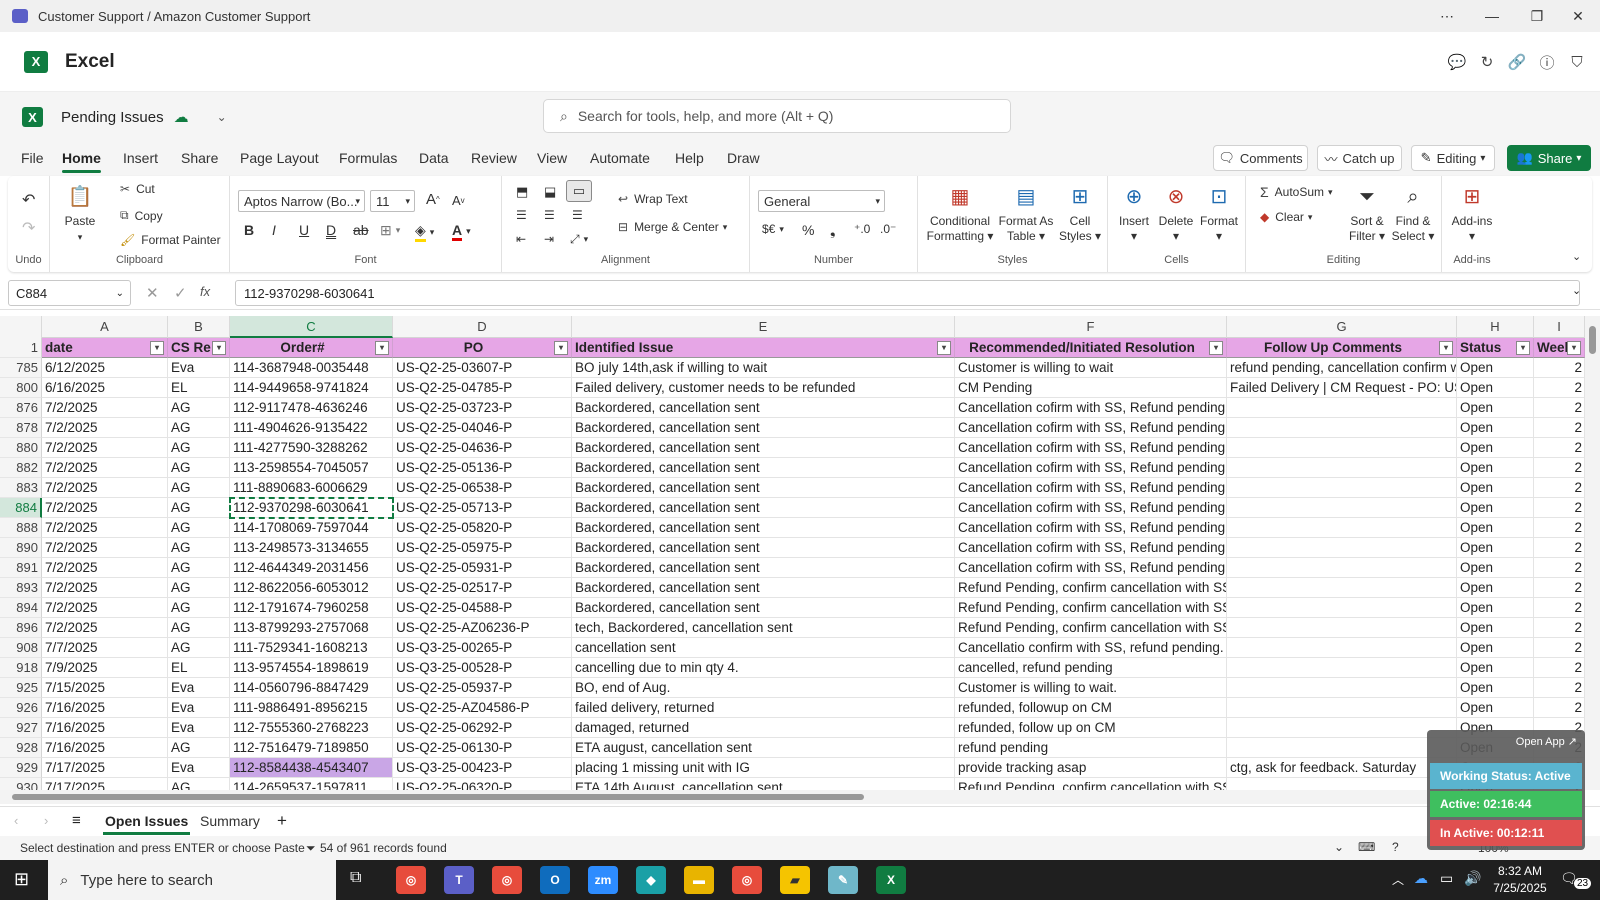 This screenshot has width=1600, height=900. Describe the element at coordinates (689, 158) in the screenshot. I see `tab-help: Help` at that location.